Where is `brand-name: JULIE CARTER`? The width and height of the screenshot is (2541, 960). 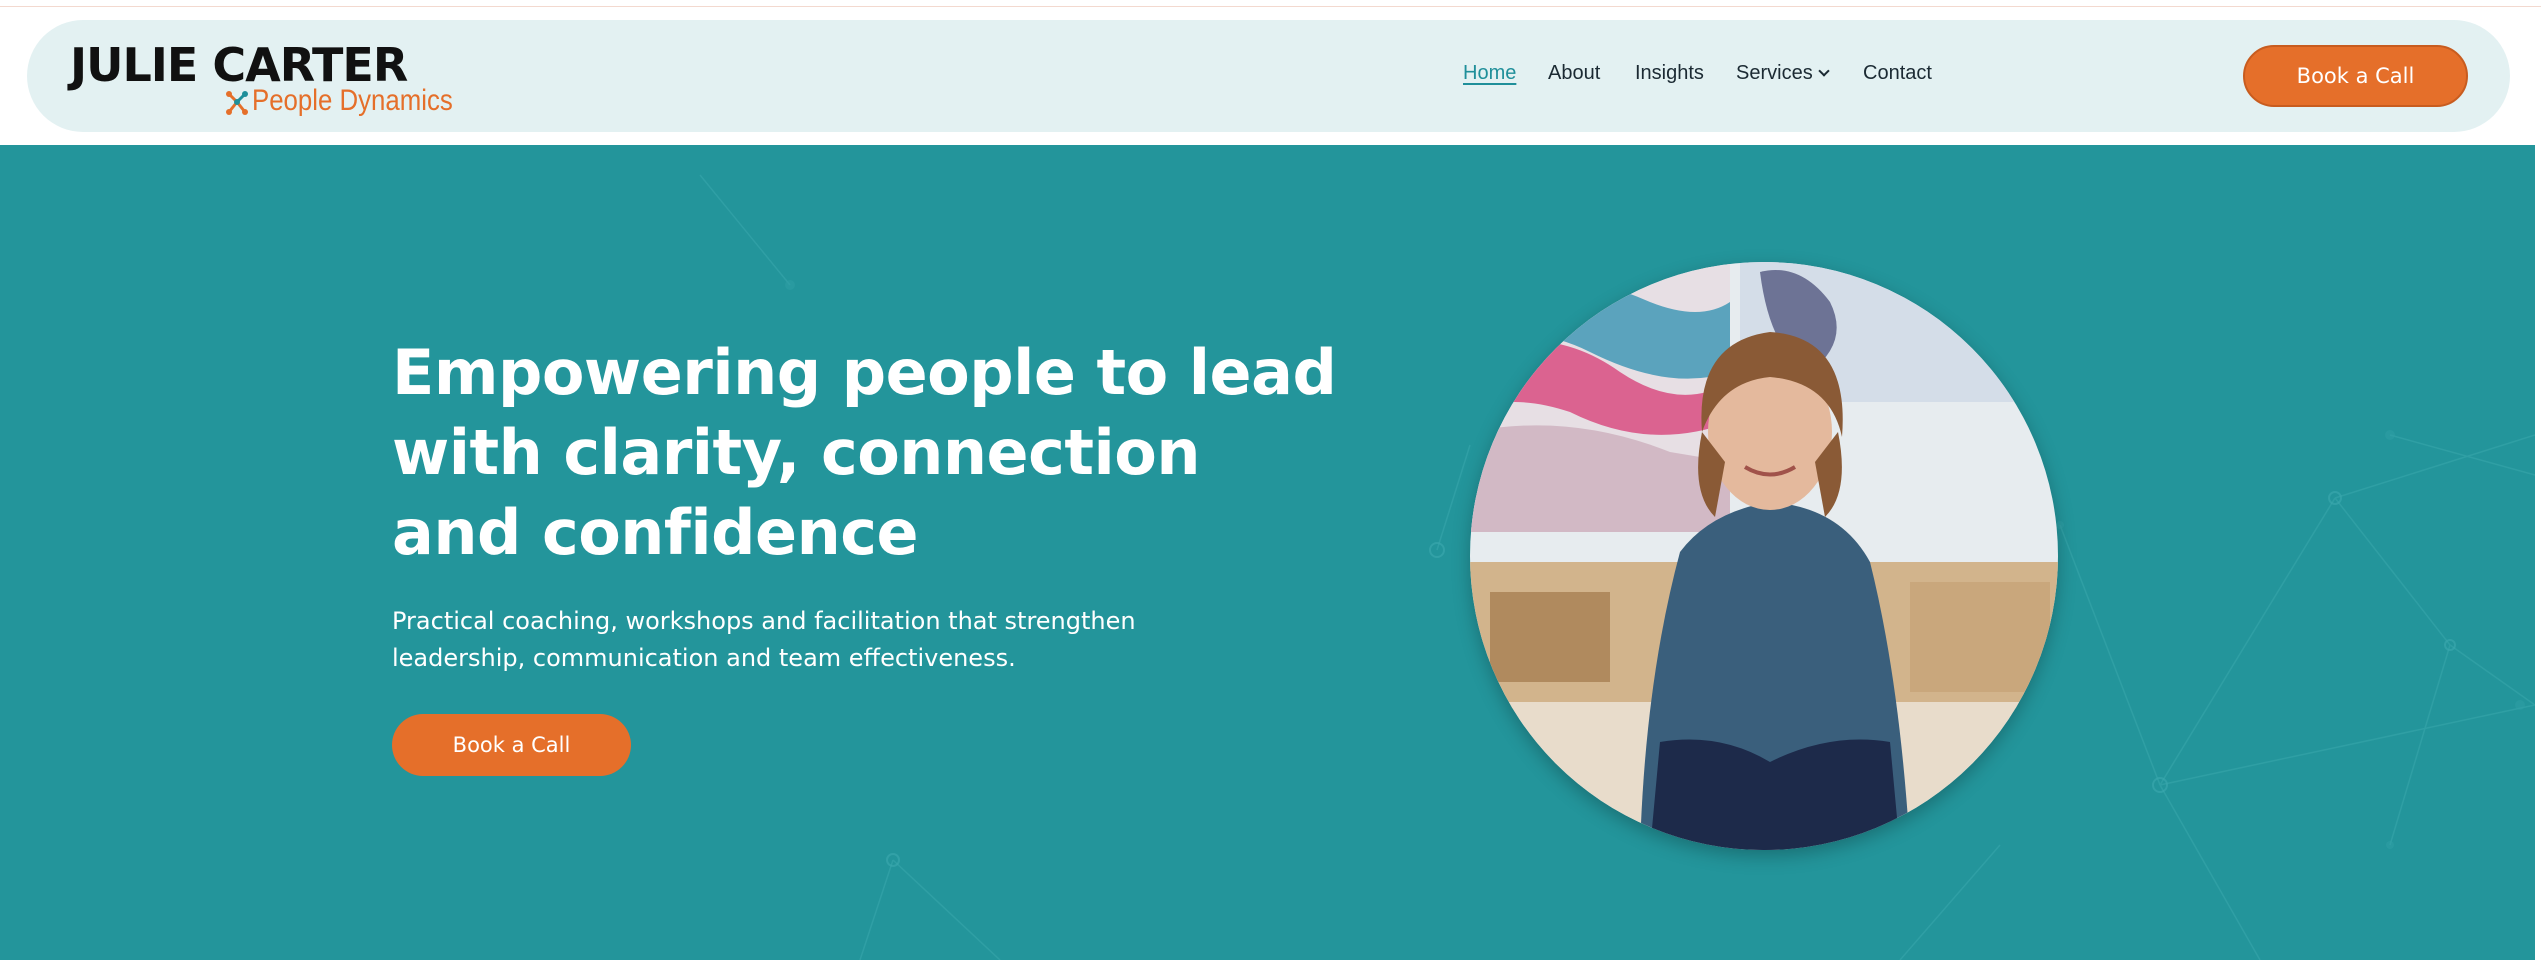
brand-name: JULIE CARTER is located at coordinates (239, 65).